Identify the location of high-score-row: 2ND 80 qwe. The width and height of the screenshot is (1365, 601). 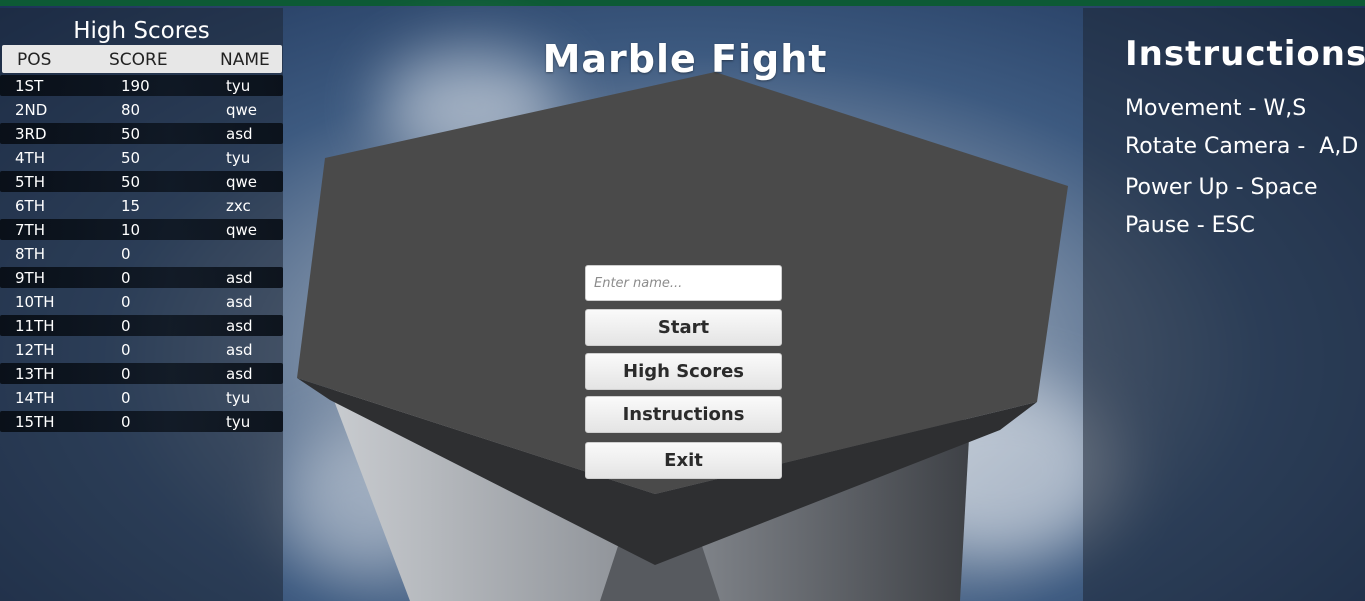
(141, 110).